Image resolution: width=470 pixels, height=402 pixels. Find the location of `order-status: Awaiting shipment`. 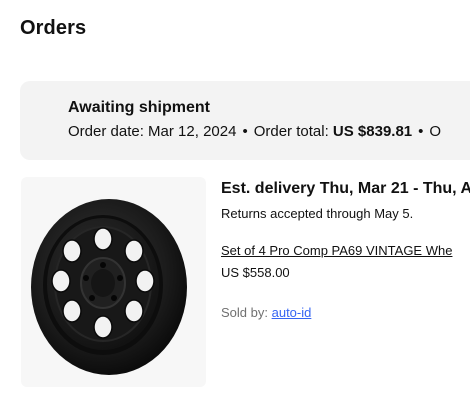

order-status: Awaiting shipment is located at coordinates (139, 107).